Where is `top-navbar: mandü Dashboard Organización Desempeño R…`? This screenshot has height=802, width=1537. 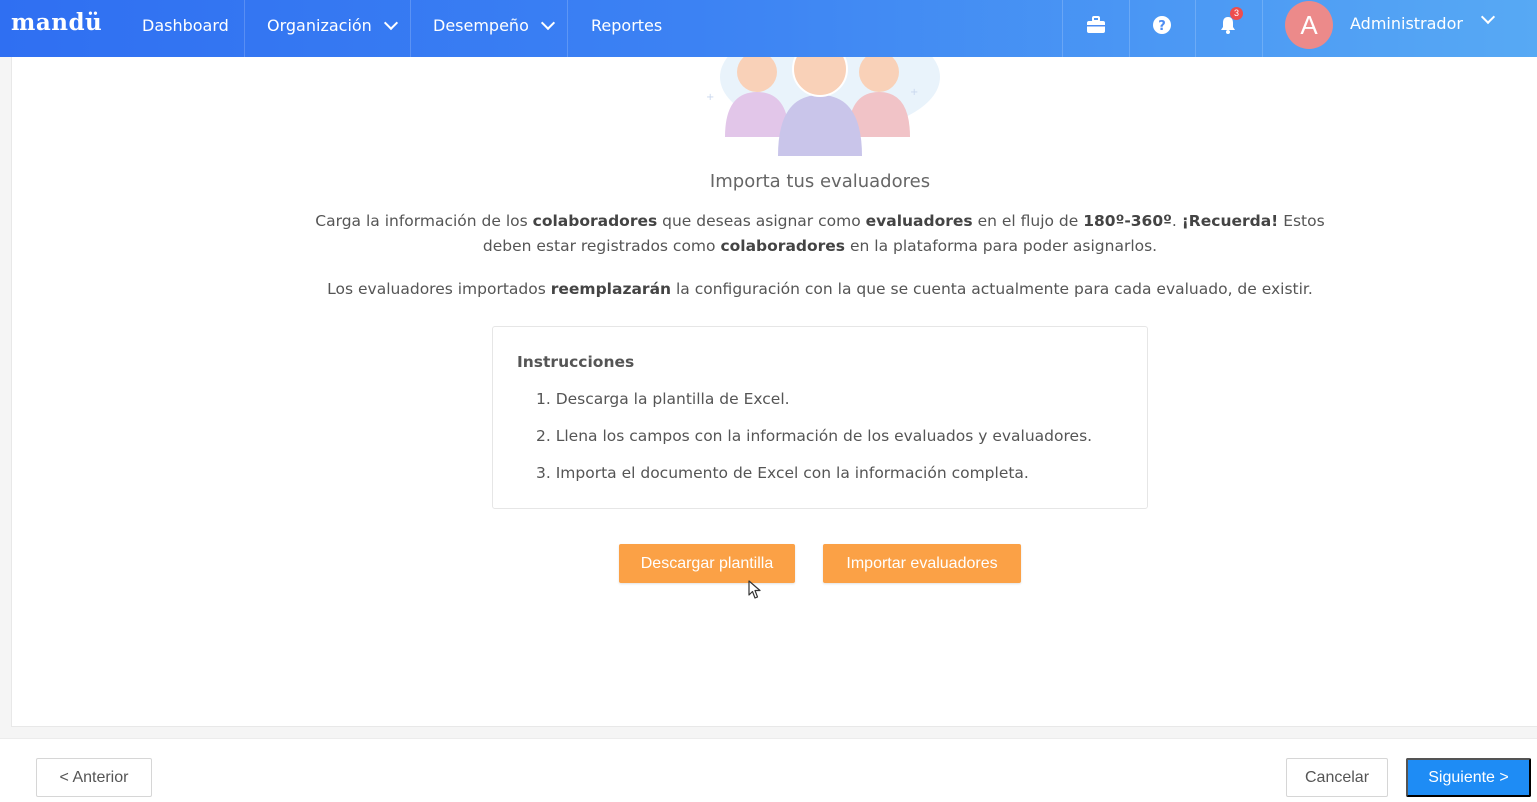
top-navbar: mandü Dashboard Organización Desempeño R… is located at coordinates (768, 28).